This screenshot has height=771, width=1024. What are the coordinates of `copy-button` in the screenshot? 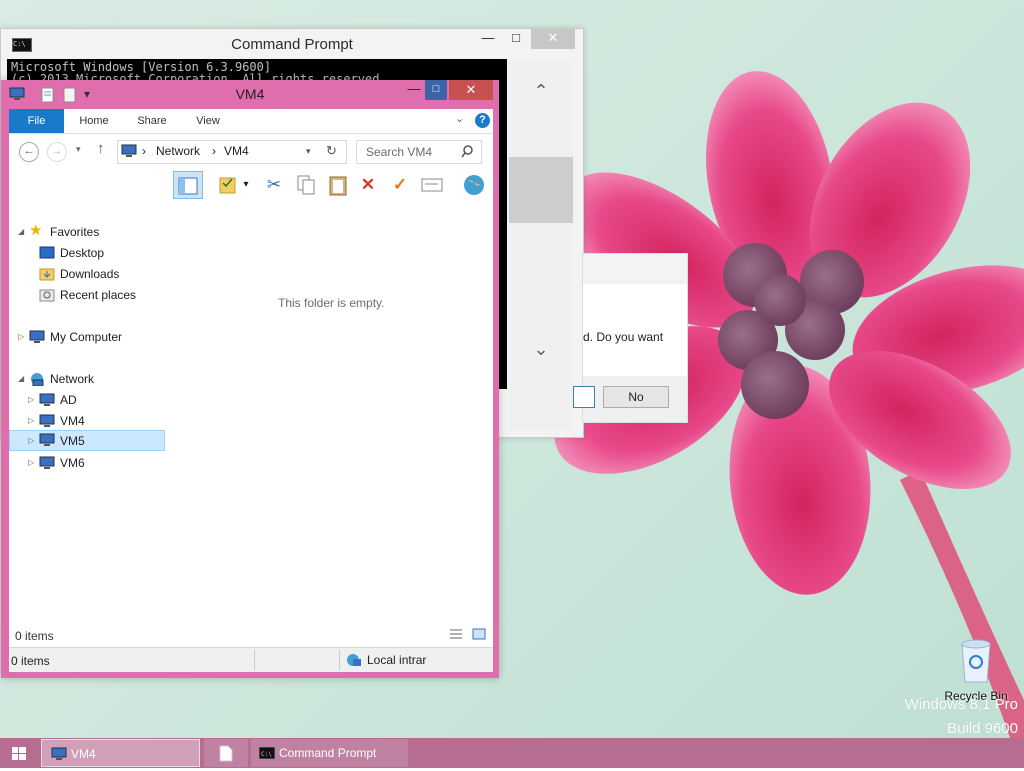 It's located at (306, 185).